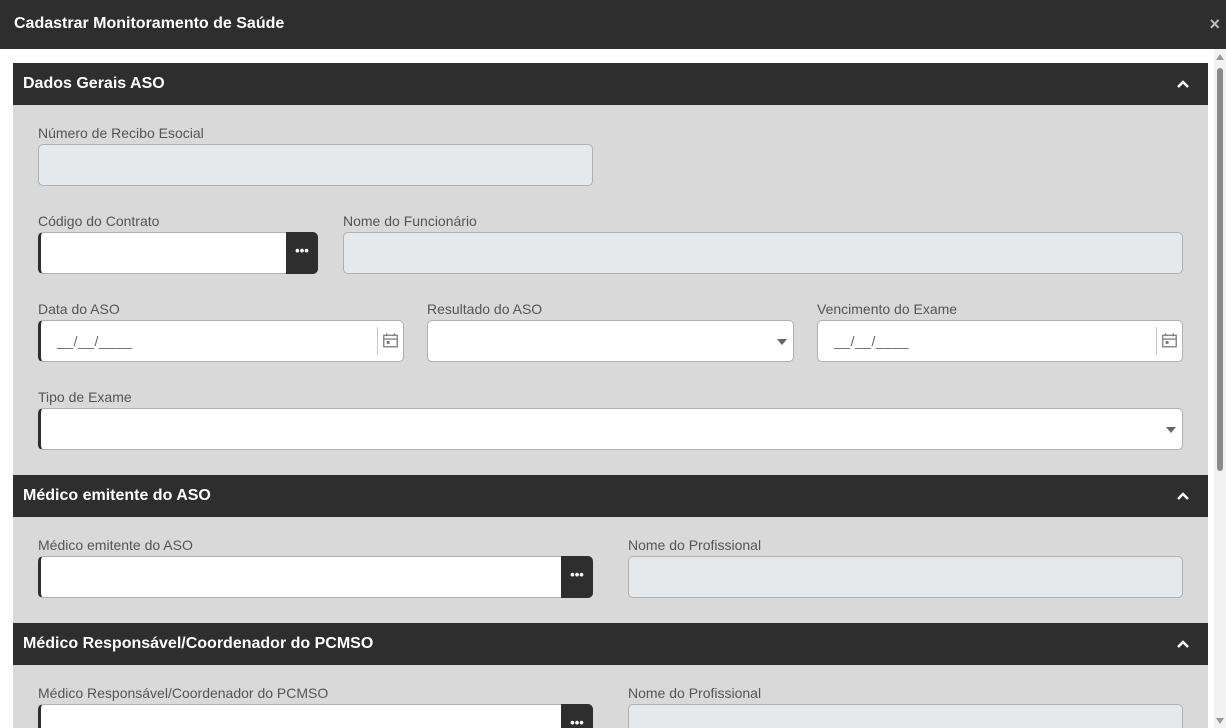 The height and width of the screenshot is (728, 1226). Describe the element at coordinates (1220, 57) in the screenshot. I see `scroll-up-icon` at that location.